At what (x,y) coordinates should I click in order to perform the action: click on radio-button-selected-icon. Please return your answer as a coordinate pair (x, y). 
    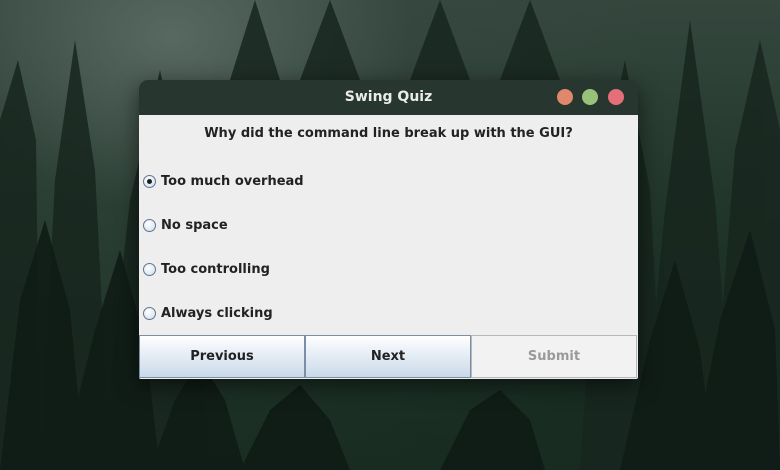
    Looking at the image, I should click on (149, 181).